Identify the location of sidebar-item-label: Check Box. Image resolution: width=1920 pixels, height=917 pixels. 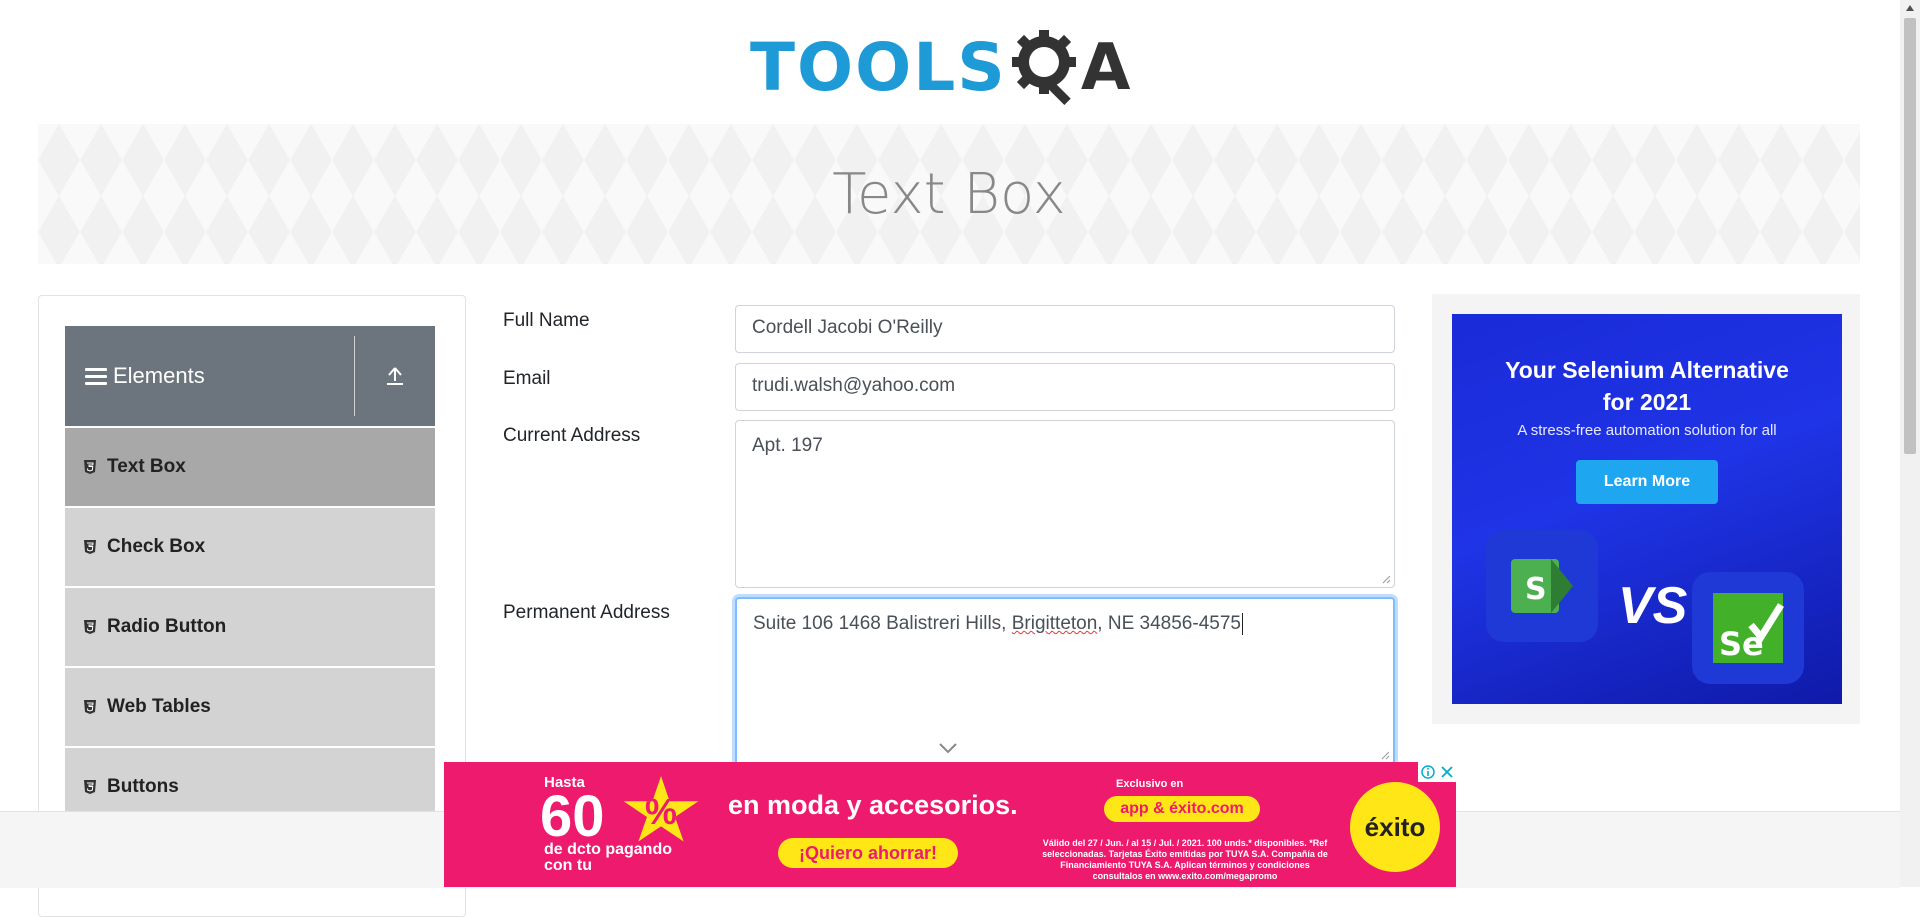
(156, 546).